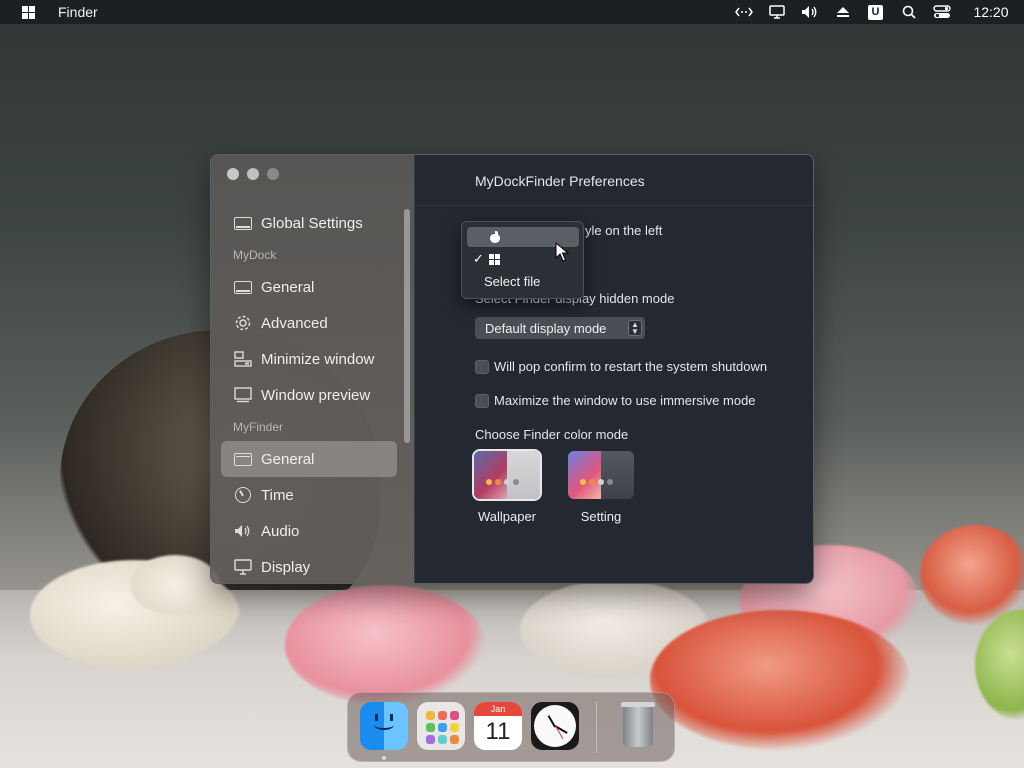  Describe the element at coordinates (243, 459) in the screenshot. I see `menu-bar-icon` at that location.